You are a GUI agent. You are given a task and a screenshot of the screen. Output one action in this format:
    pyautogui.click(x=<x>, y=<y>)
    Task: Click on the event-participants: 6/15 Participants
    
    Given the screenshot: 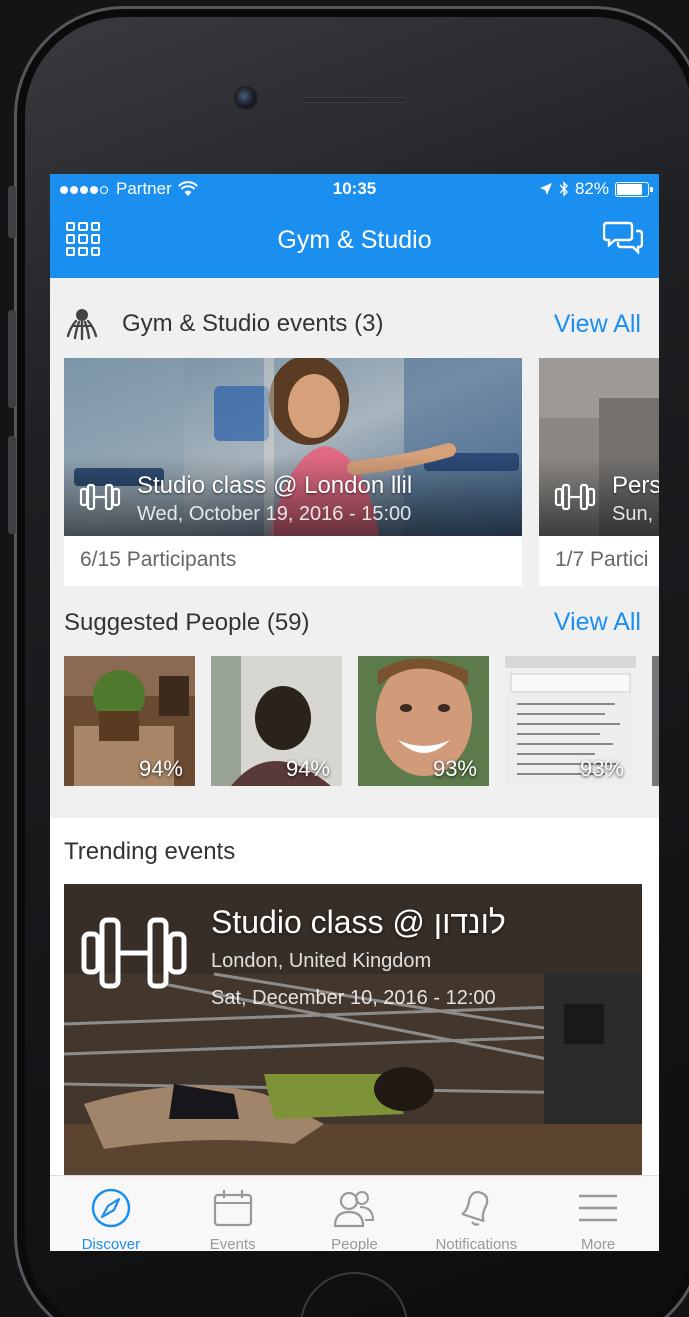 What is the action you would take?
    pyautogui.click(x=158, y=559)
    